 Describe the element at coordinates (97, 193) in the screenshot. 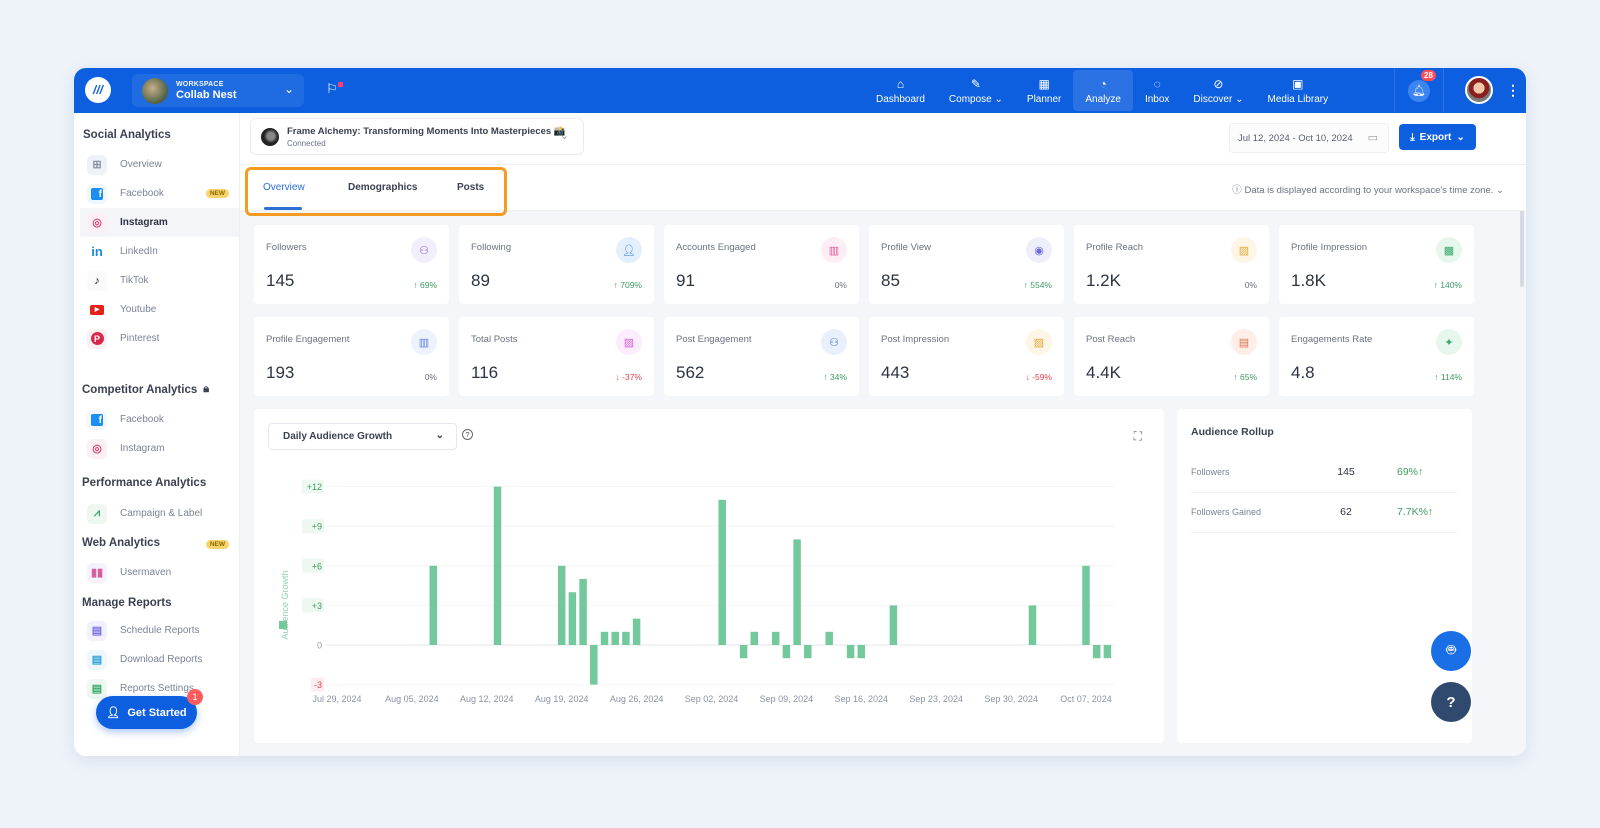

I see `facebook-icon: f` at that location.